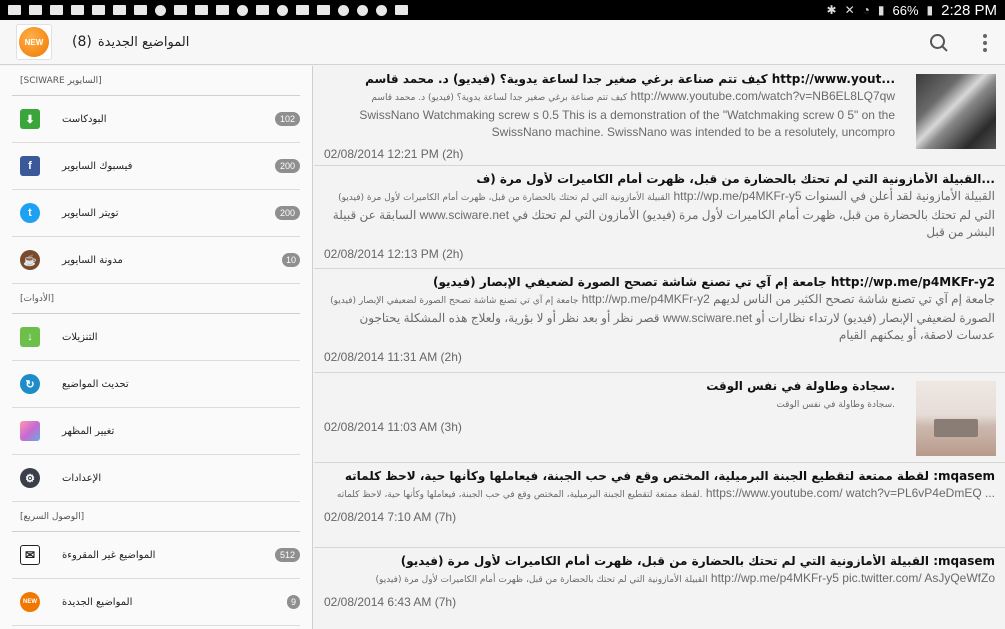  I want to click on envelope-icon: ✉, so click(30, 555).